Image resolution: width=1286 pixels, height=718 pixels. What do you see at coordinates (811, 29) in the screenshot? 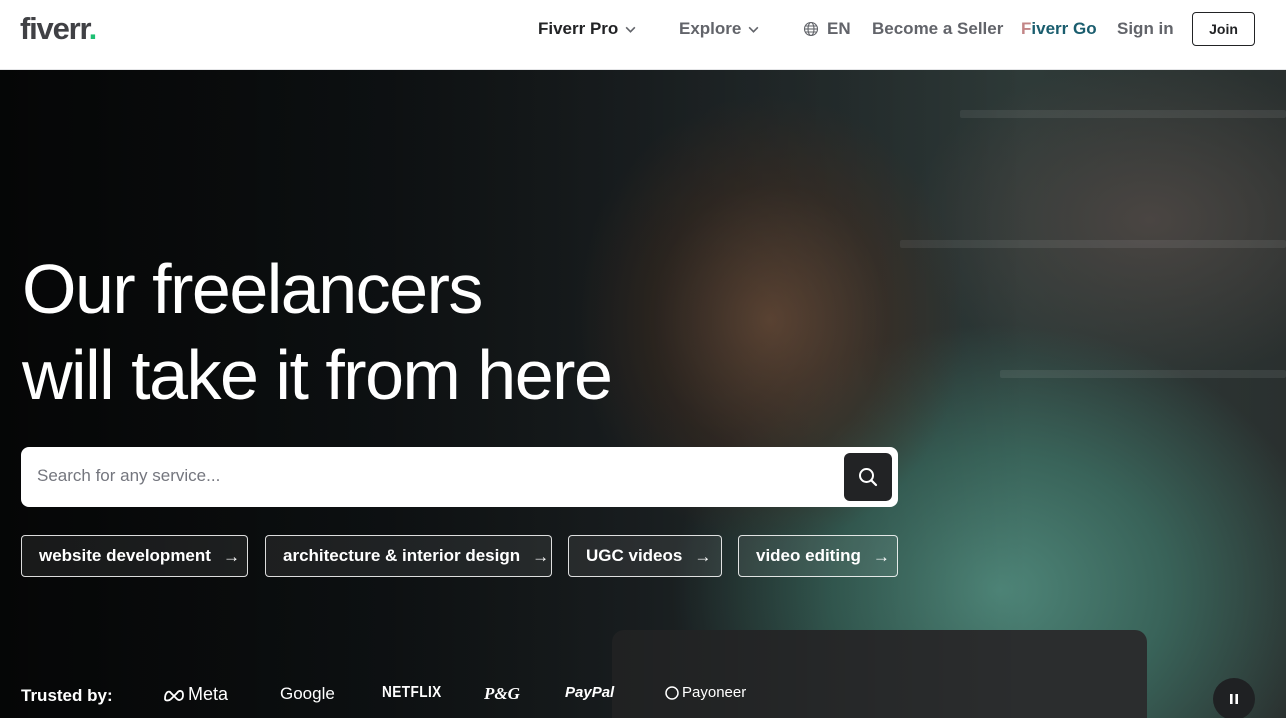
I see `globe-icon` at bounding box center [811, 29].